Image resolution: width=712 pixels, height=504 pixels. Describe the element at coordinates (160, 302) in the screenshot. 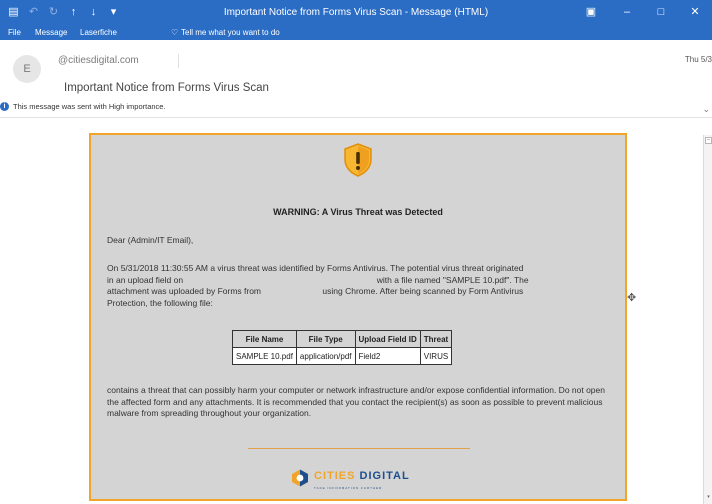

I see `description-line: Protection, the following file:` at that location.